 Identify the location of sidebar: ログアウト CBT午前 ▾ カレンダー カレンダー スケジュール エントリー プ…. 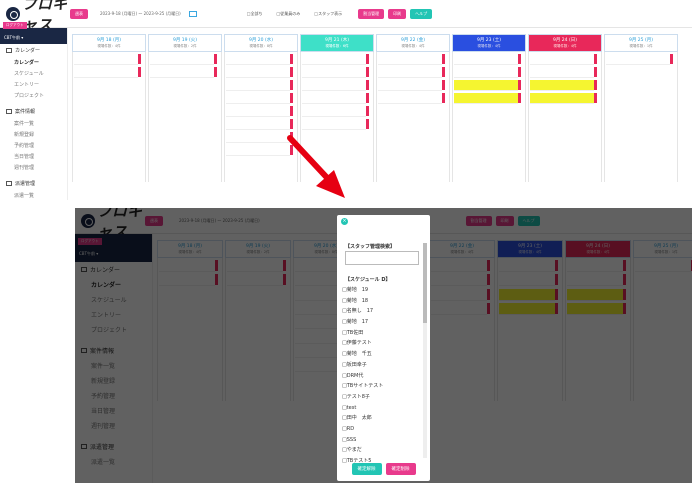
(34, 111).